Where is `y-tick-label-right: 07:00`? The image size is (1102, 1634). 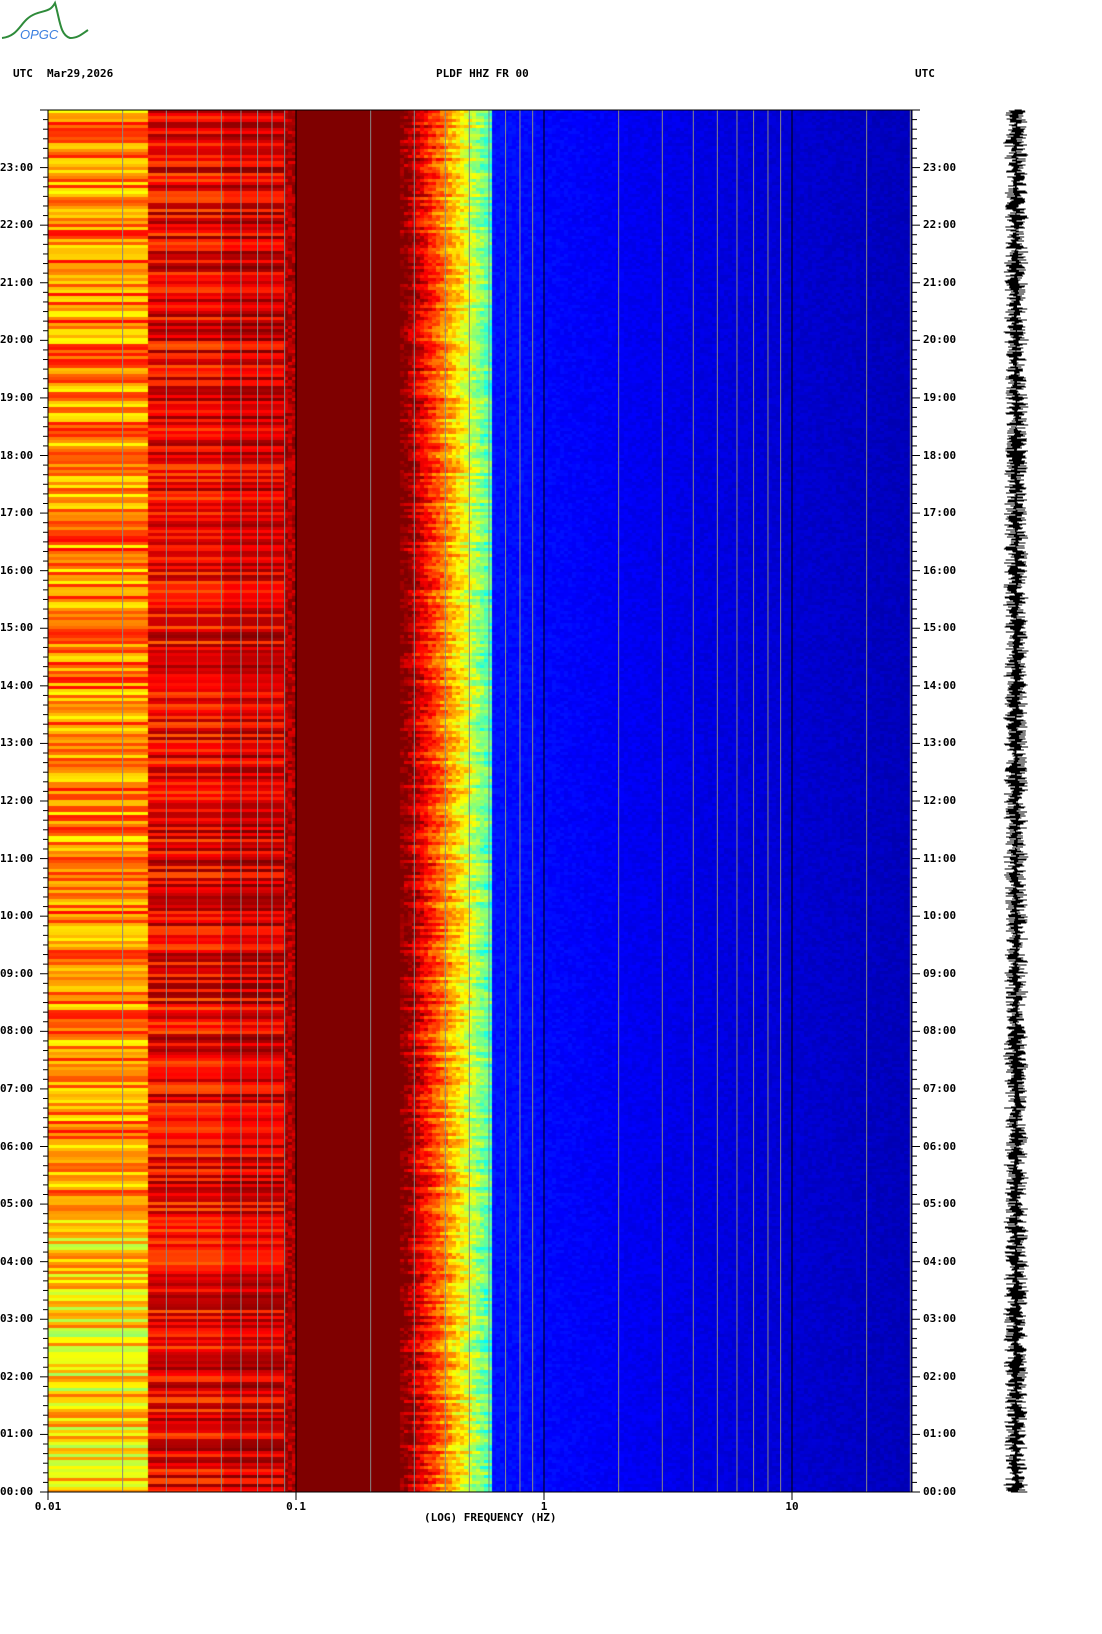
y-tick-label-right: 07:00 is located at coordinates (940, 1088).